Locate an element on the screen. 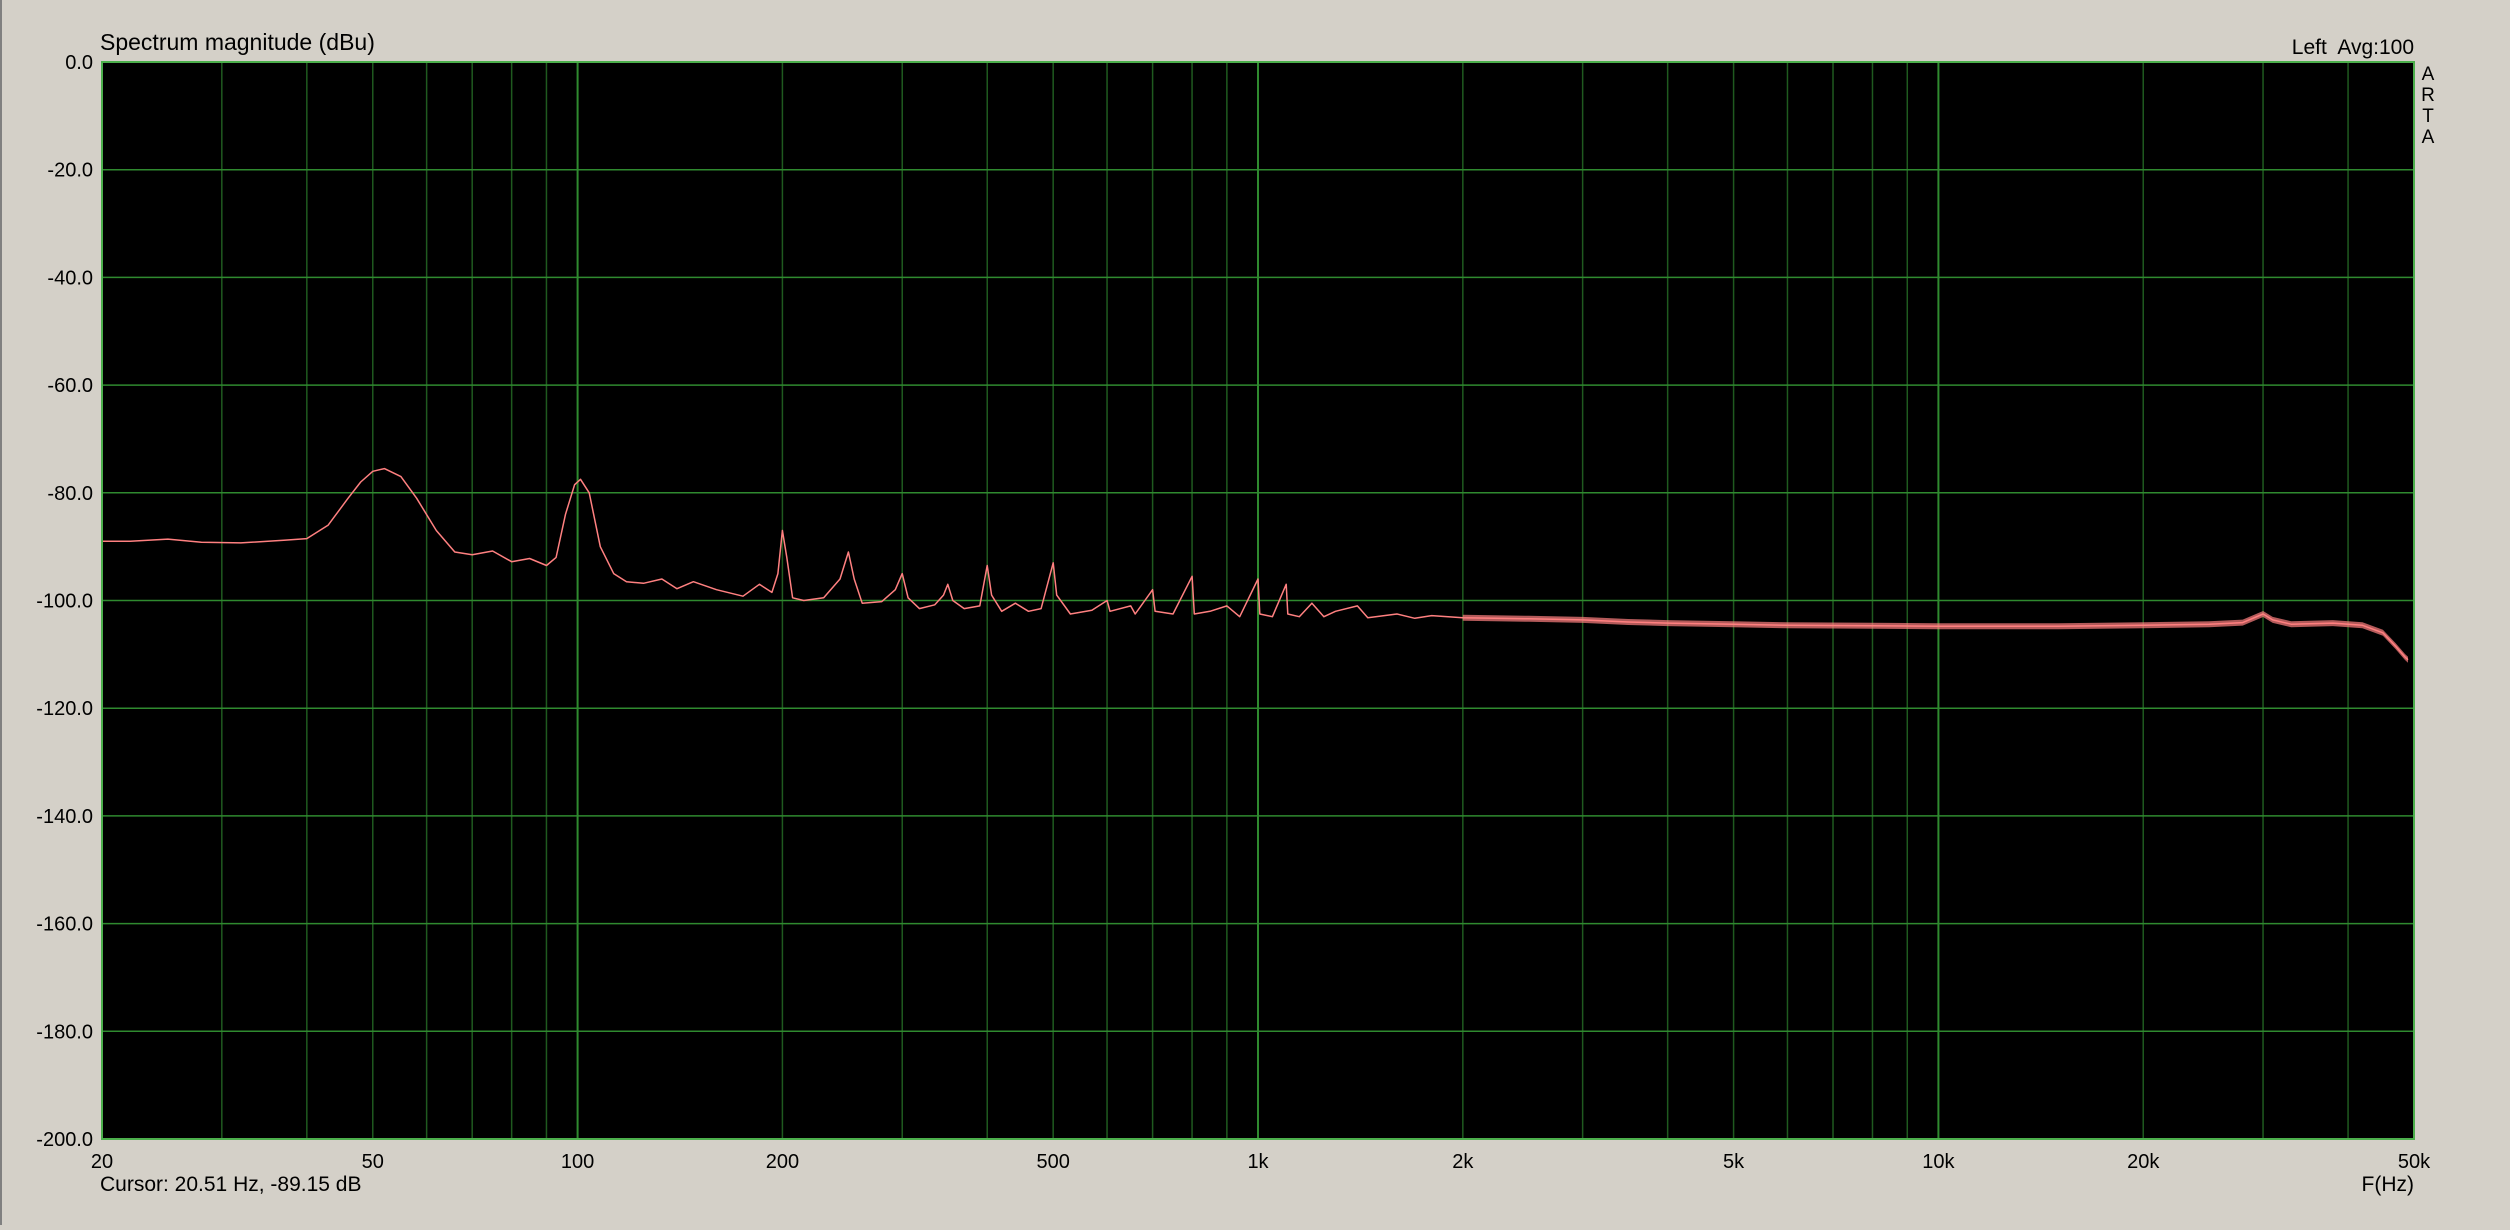  y-tick-label: -160.0 is located at coordinates (64, 925).